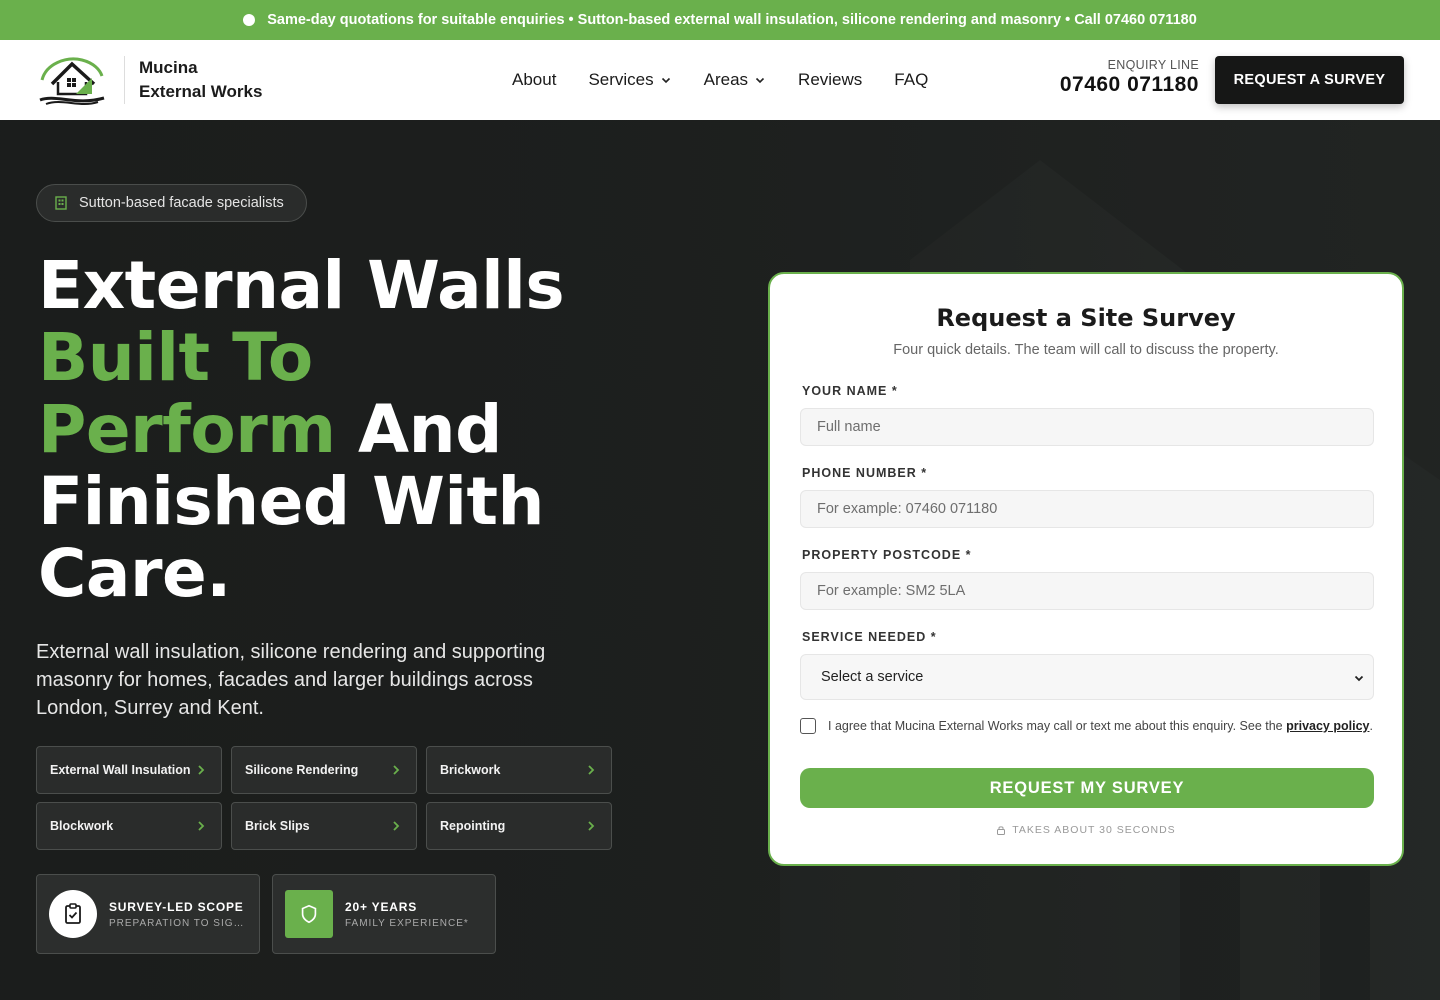  Describe the element at coordinates (82, 826) in the screenshot. I see `service-link-label: Blockwork` at that location.